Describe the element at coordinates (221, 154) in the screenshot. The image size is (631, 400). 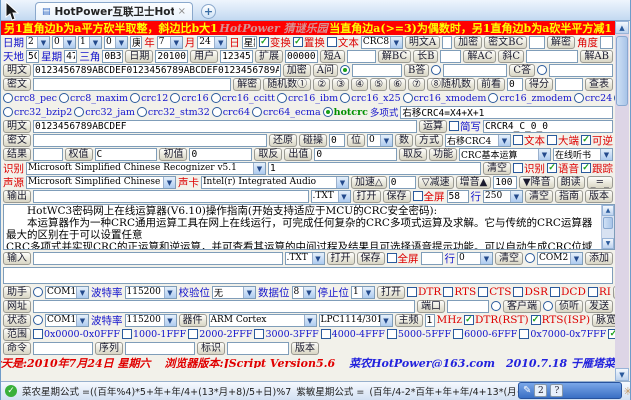
I see `init-value-input` at that location.